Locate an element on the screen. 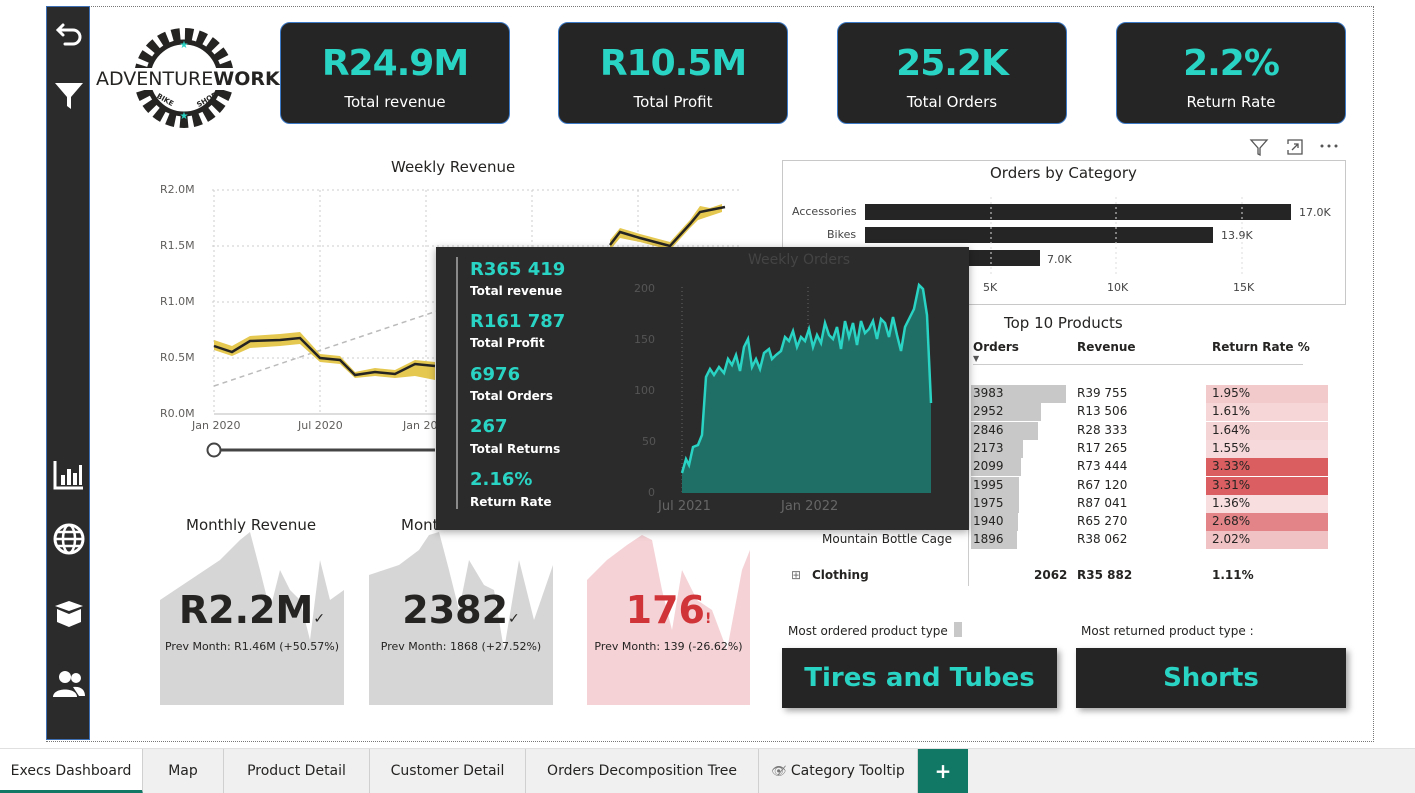 This screenshot has width=1415, height=793. table-row: Mountain Bottle Cage 1896 R38 062 2.02% is located at coordinates (1064, 540).